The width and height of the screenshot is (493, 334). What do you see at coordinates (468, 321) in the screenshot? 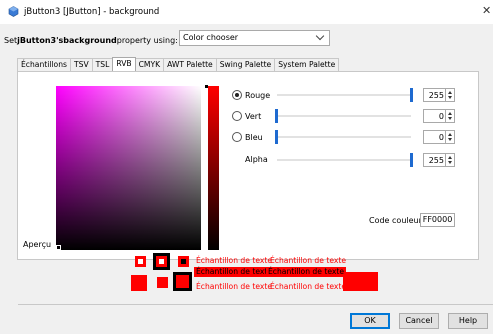
I see `help-button: Help` at bounding box center [468, 321].